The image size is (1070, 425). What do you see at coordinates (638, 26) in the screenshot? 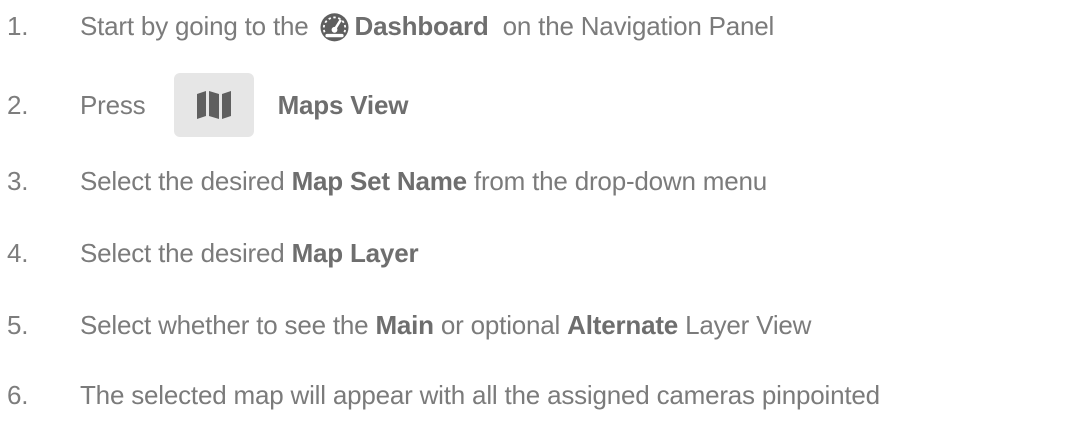
I see `step-text-part: on the Navigation Panel` at bounding box center [638, 26].